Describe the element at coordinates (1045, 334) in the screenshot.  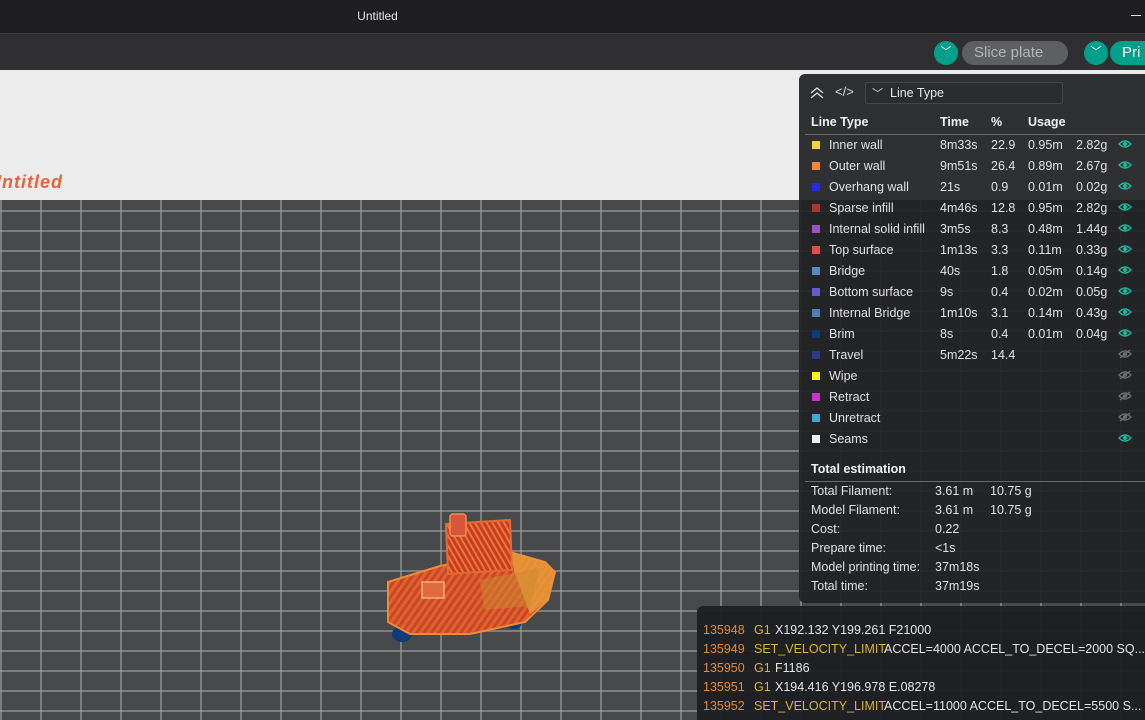
I see `line-type-length: 0.01m` at that location.